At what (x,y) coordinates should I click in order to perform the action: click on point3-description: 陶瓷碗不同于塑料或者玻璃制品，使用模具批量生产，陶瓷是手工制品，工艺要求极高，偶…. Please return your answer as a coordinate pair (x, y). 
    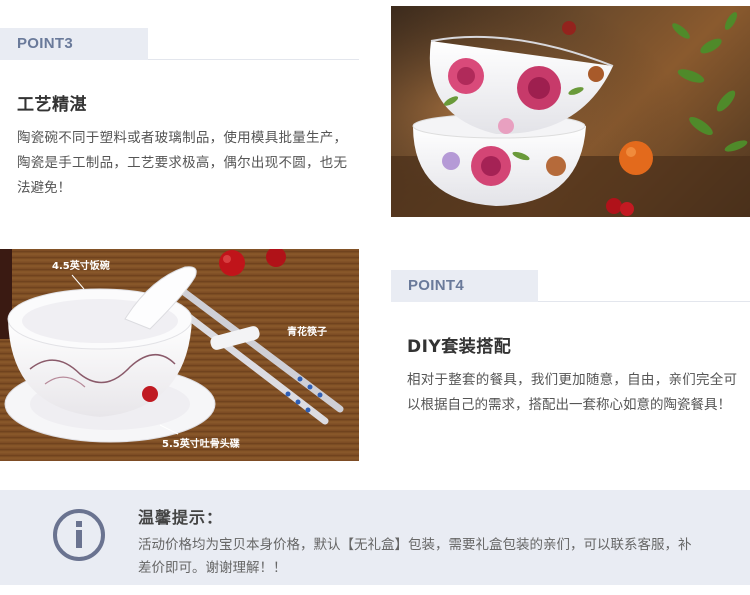
    Looking at the image, I should click on (182, 163).